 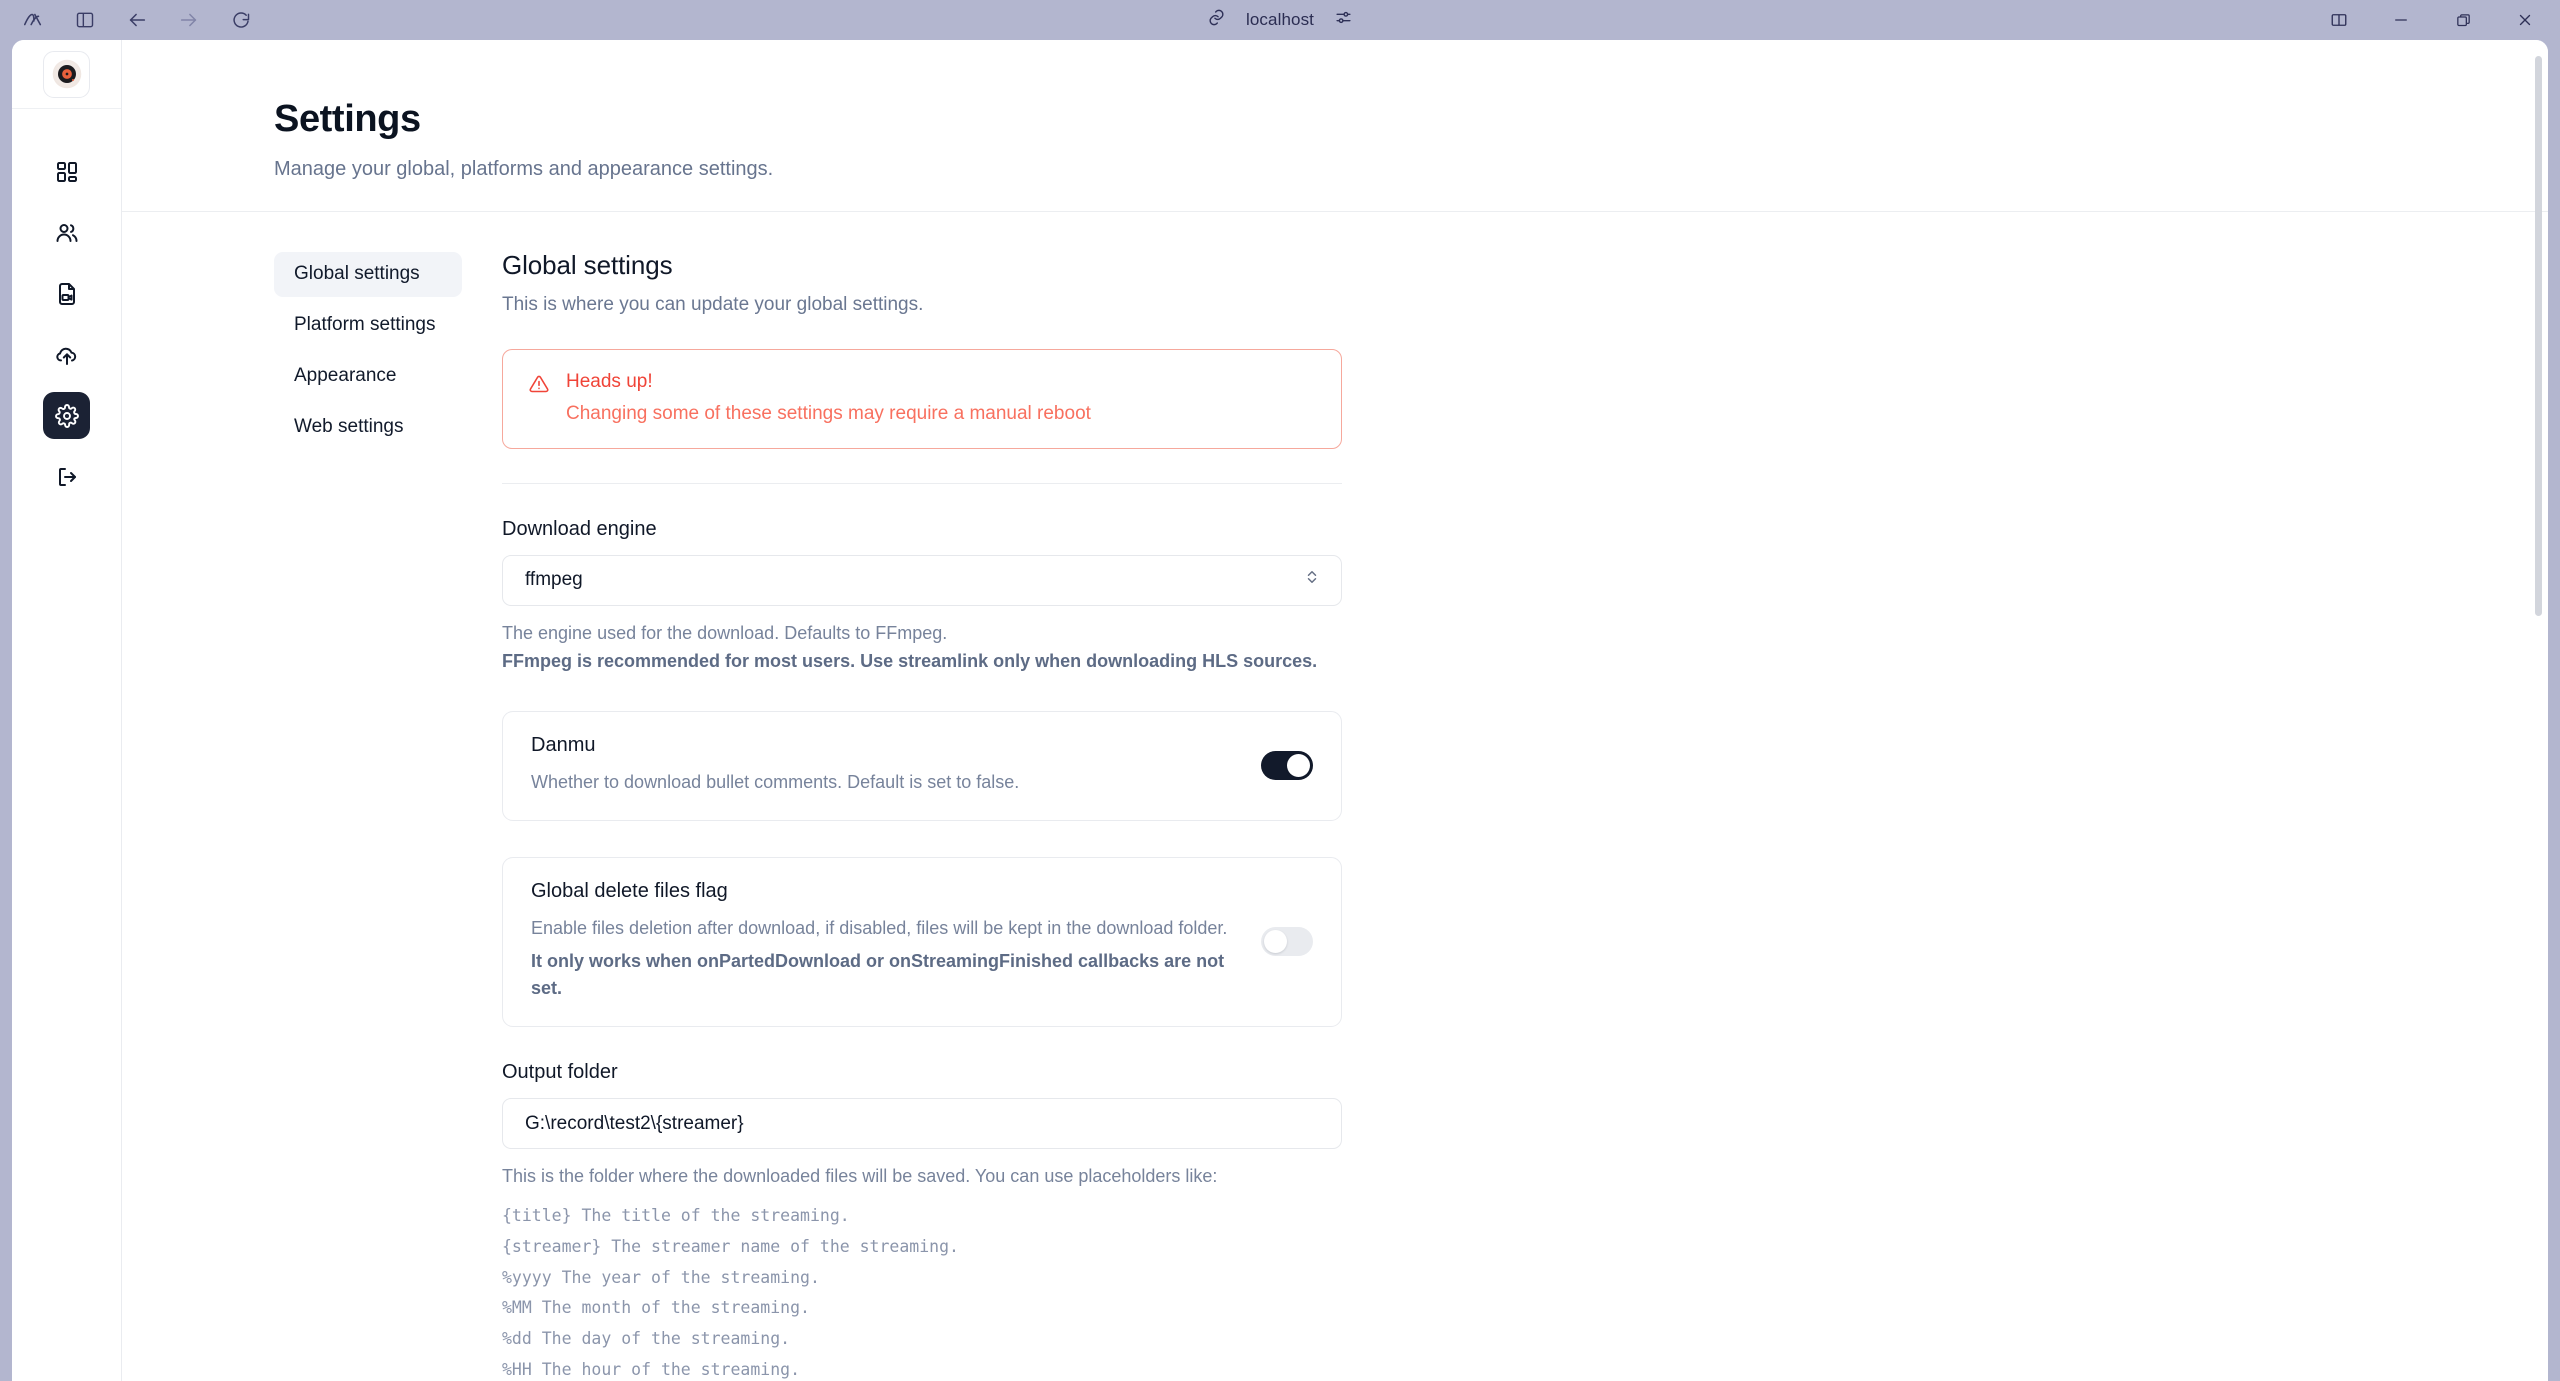 What do you see at coordinates (1312, 580) in the screenshot?
I see `chevron-updown-icon` at bounding box center [1312, 580].